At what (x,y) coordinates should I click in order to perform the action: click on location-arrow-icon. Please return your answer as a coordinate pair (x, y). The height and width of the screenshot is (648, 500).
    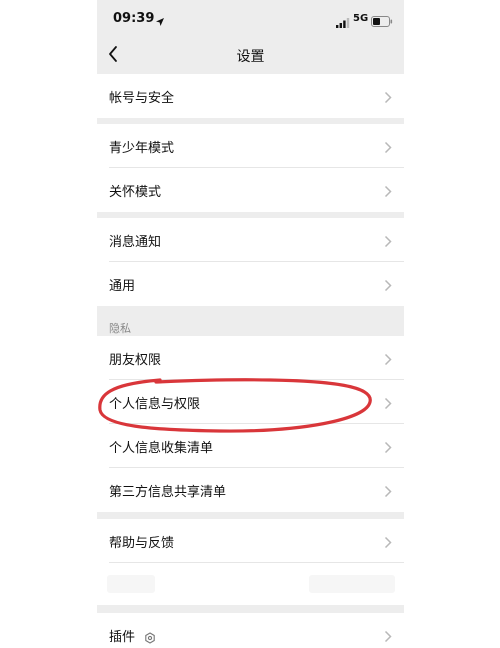
    Looking at the image, I should click on (160, 21).